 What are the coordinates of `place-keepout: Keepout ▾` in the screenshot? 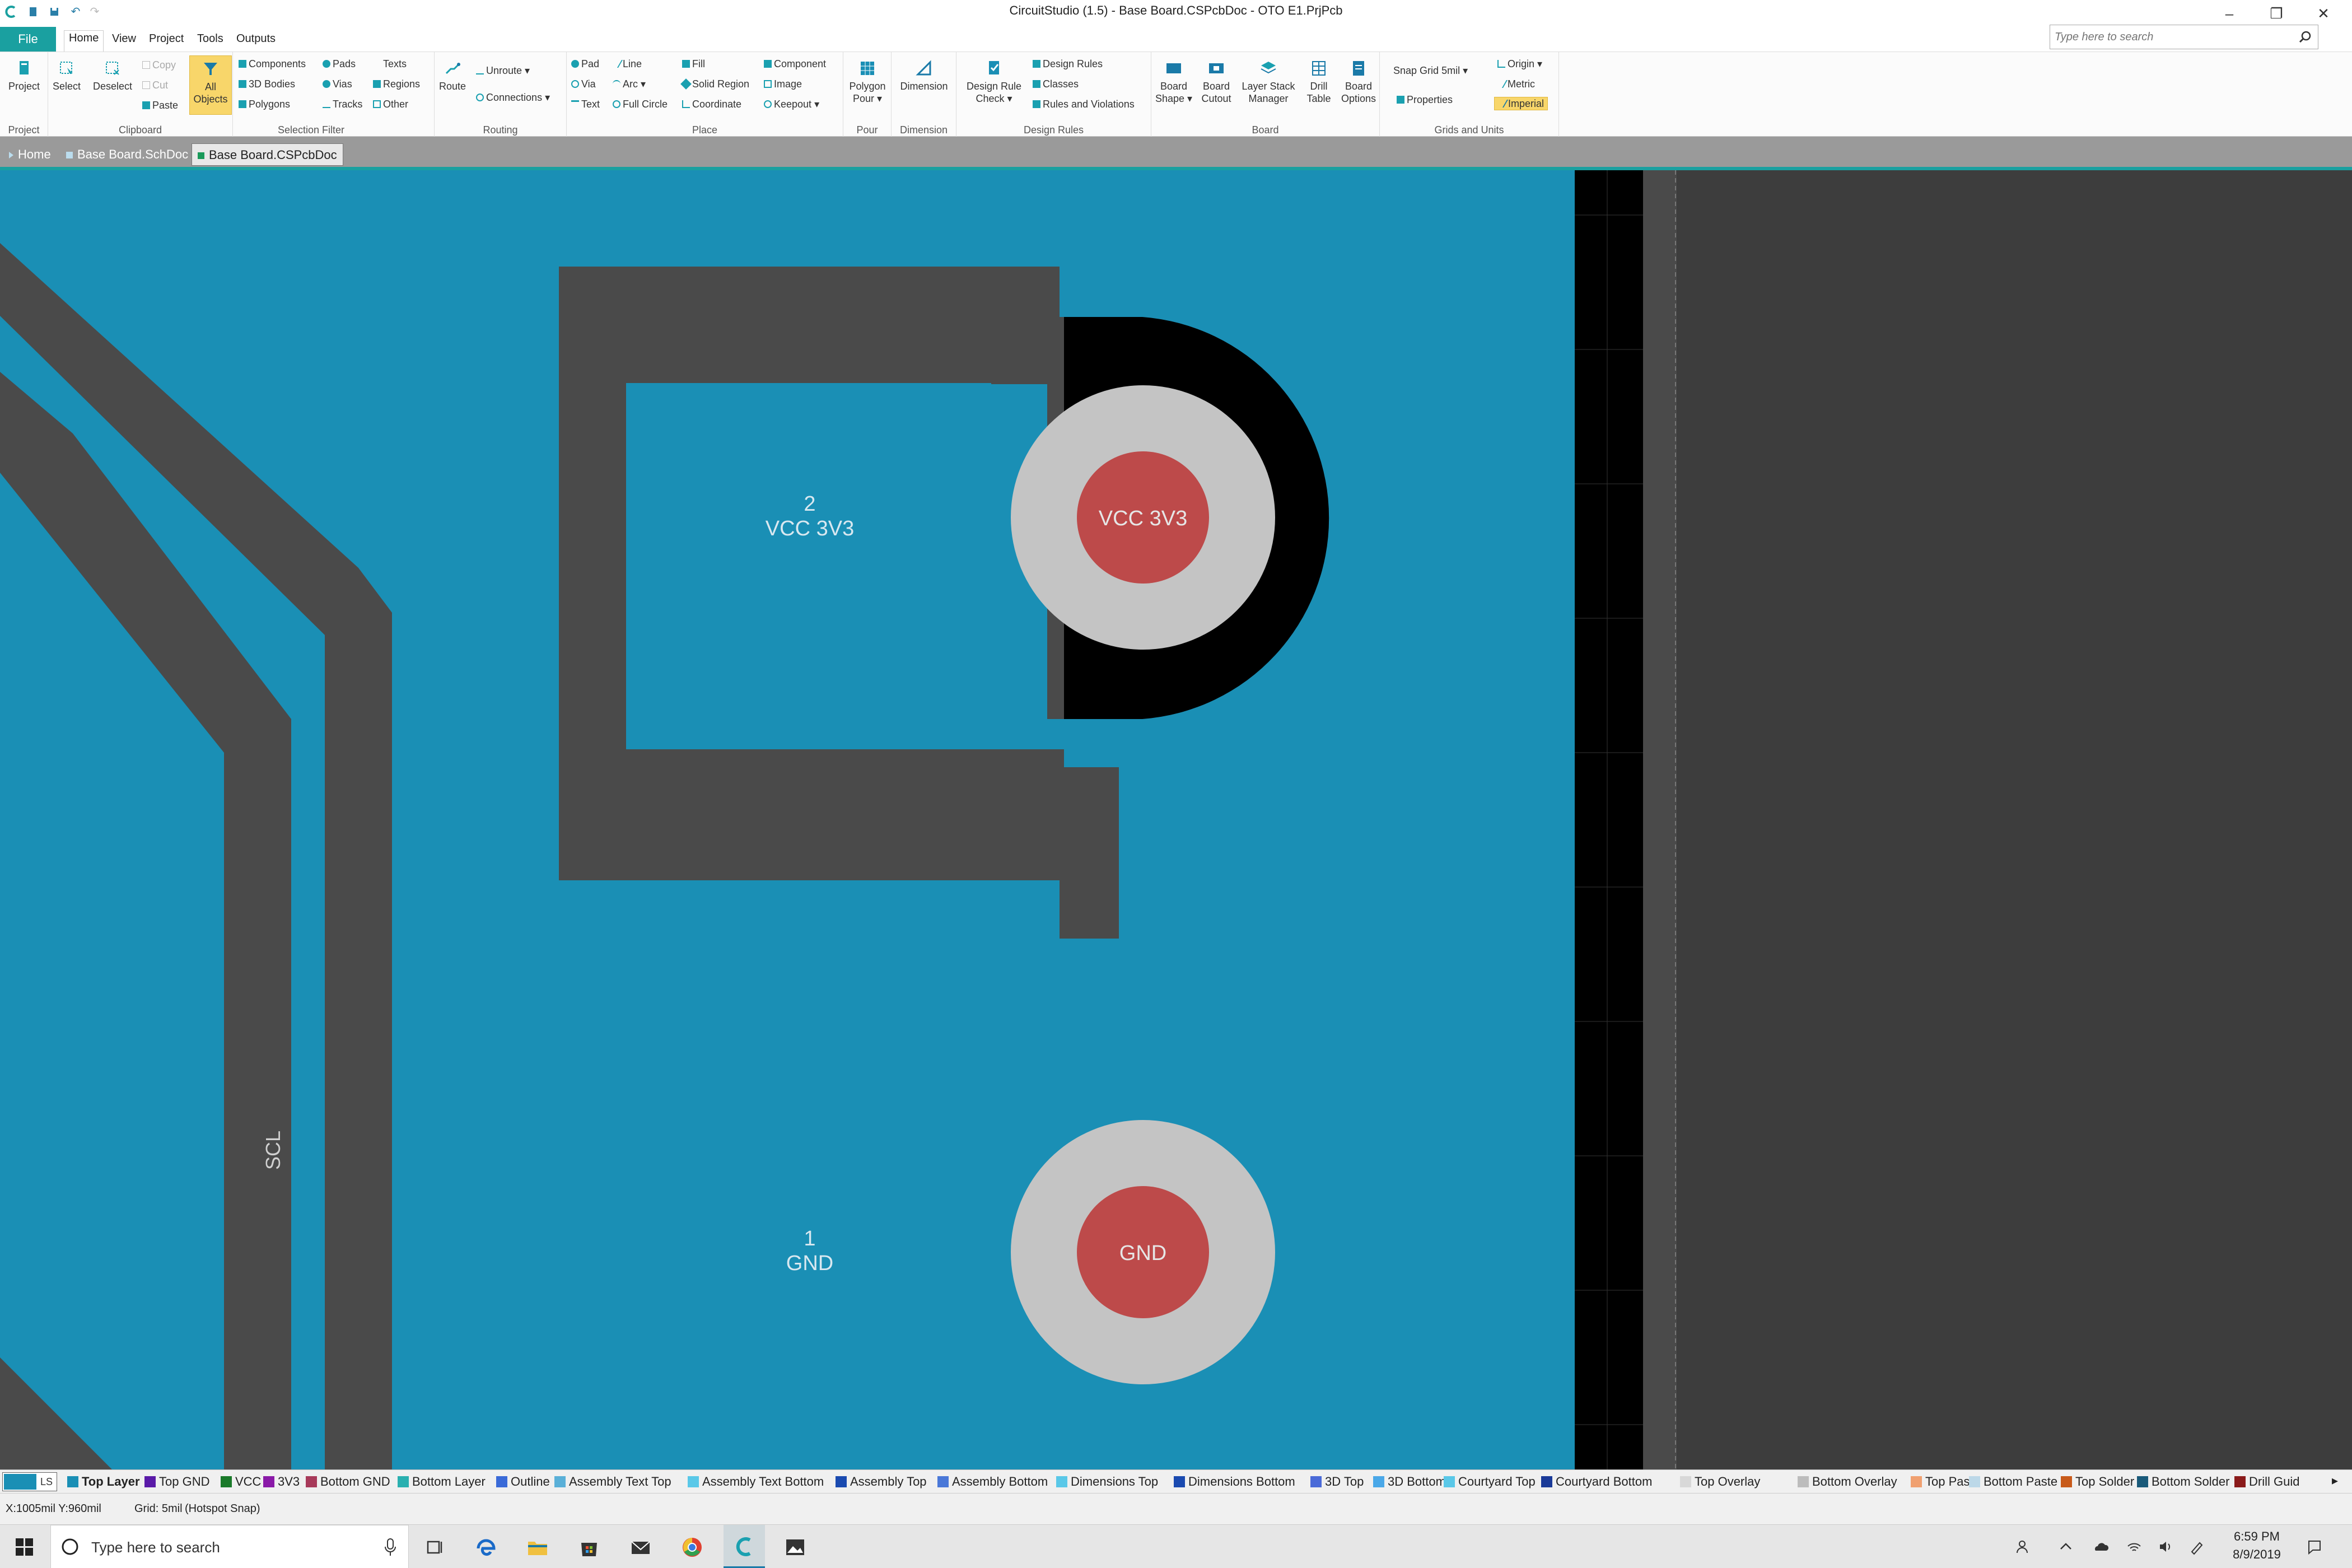 It's located at (792, 104).